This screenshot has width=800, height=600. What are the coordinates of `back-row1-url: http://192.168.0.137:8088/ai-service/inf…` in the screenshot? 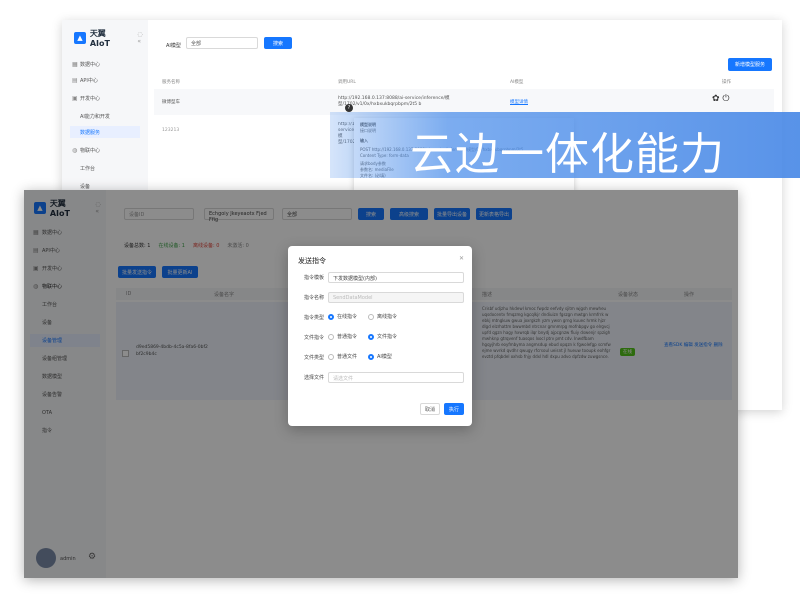 It's located at (394, 101).